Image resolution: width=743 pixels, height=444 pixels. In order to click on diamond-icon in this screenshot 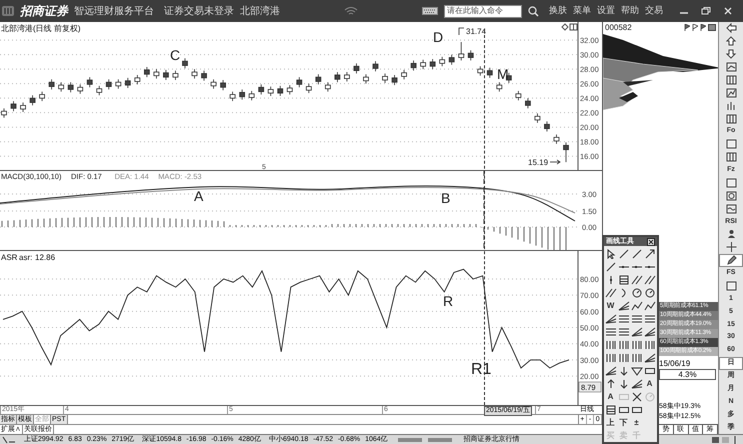, I will do `click(565, 27)`.